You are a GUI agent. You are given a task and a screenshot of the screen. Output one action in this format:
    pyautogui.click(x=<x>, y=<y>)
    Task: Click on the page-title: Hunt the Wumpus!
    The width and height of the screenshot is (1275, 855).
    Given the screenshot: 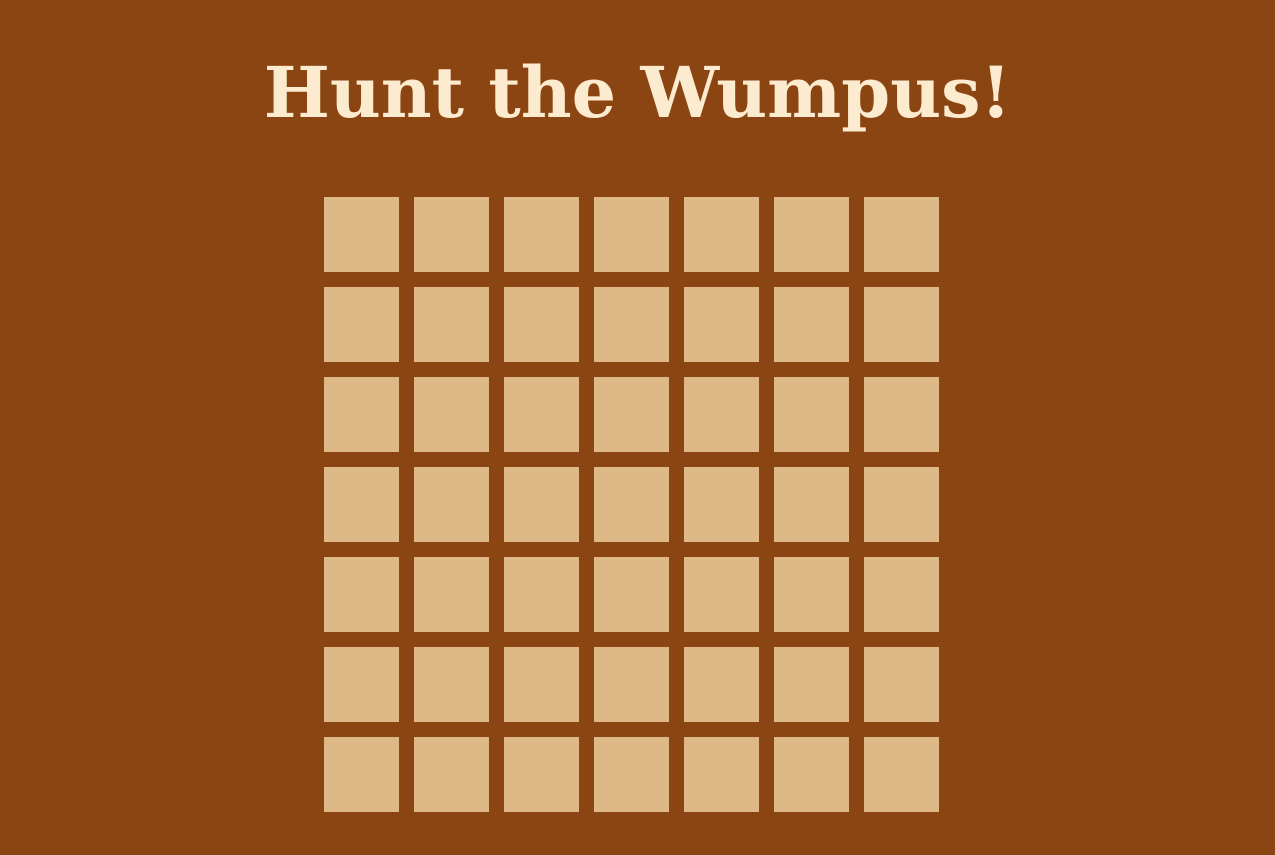 What is the action you would take?
    pyautogui.click(x=637, y=92)
    